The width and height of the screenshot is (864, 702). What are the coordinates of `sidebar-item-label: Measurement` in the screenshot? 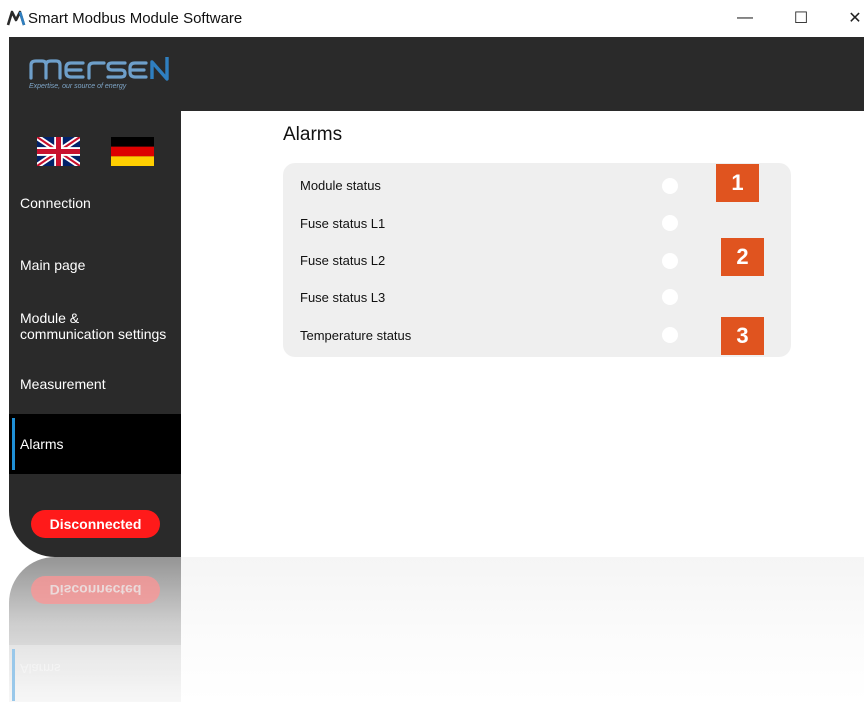 It's located at (63, 384).